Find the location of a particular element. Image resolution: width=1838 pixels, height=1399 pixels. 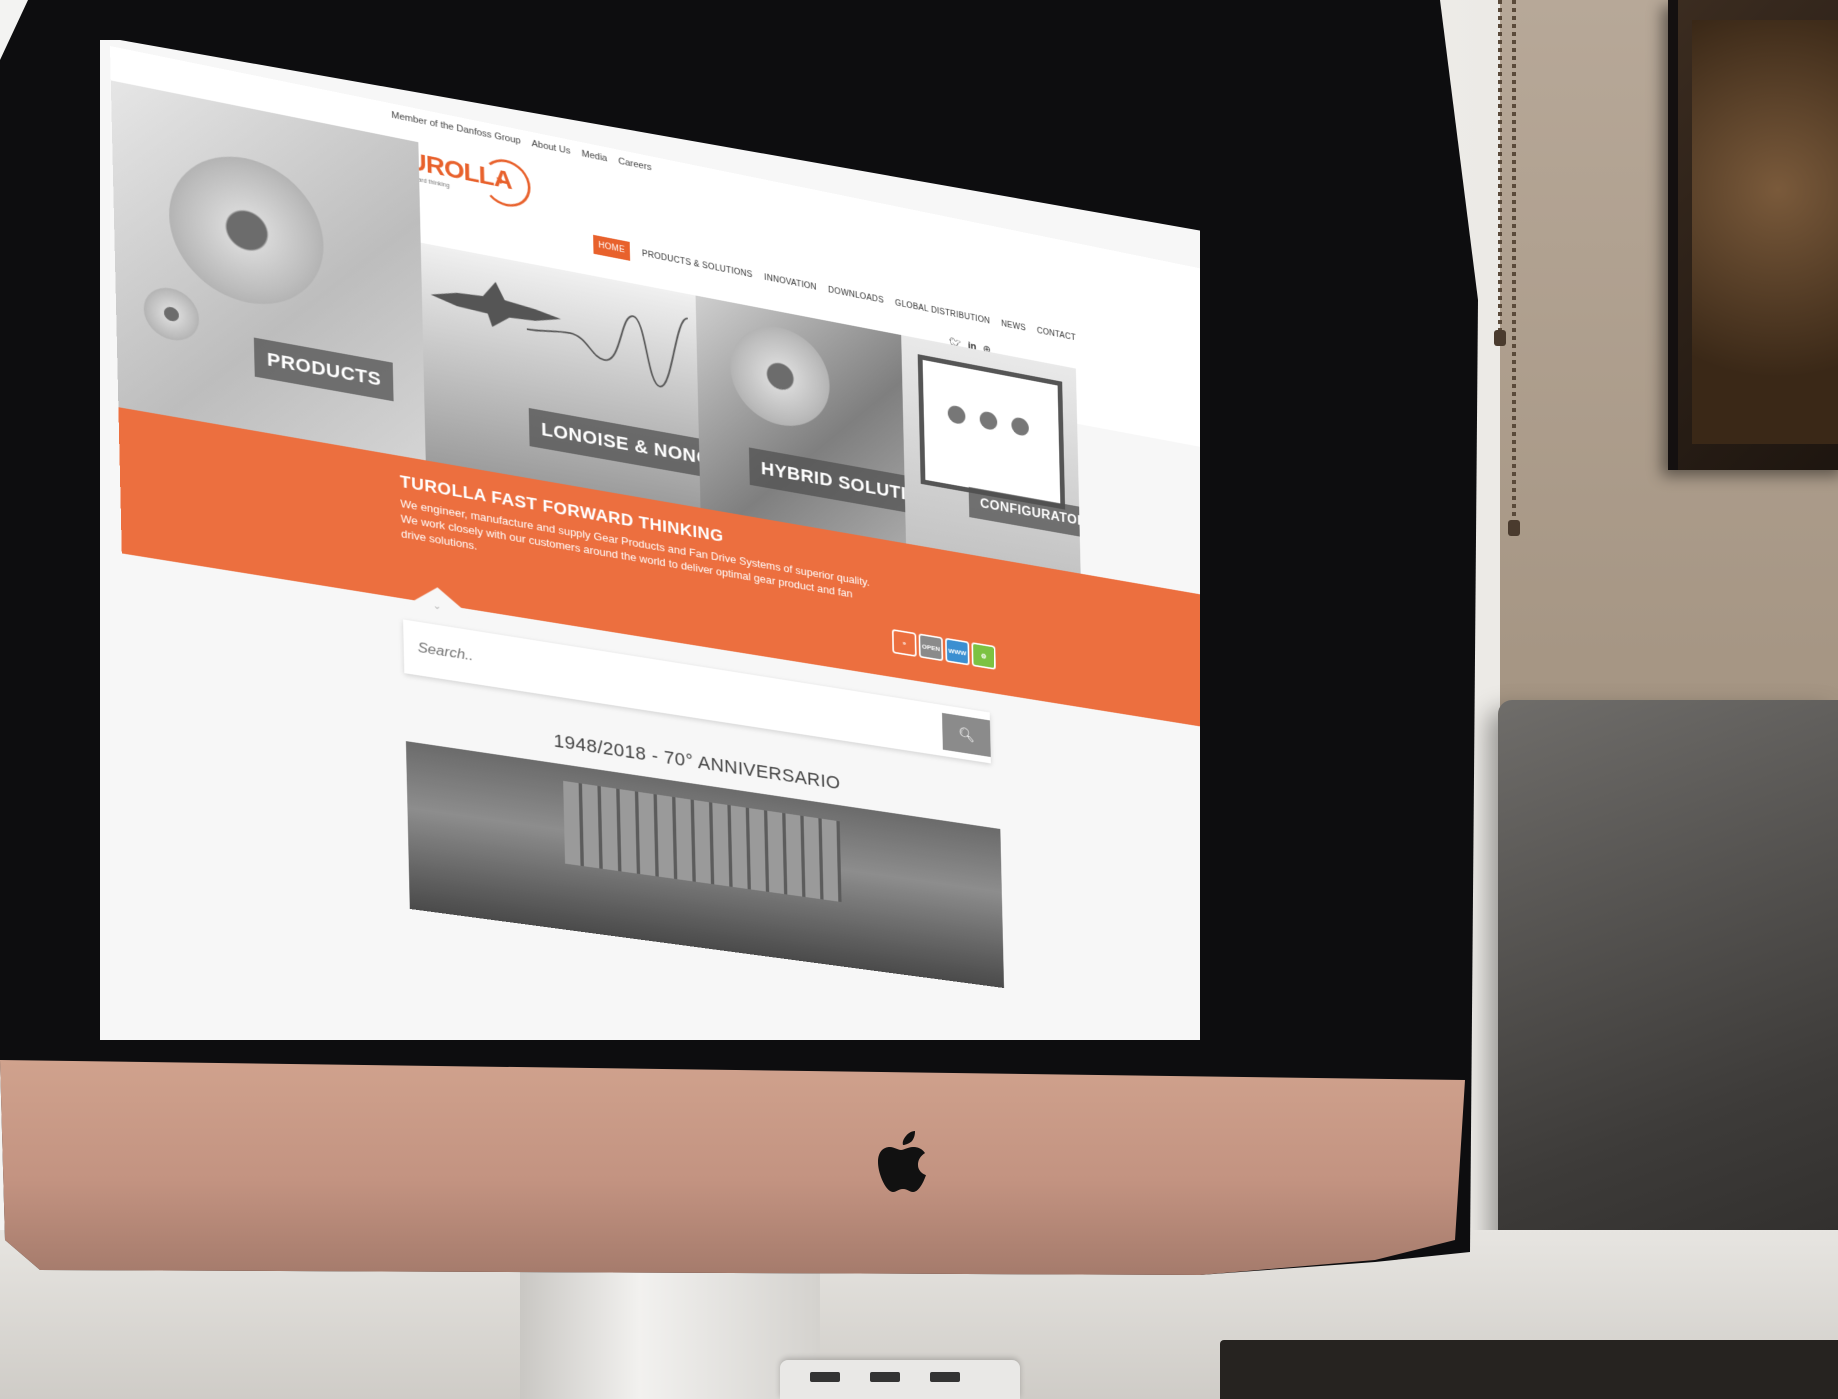

member-link: About Us is located at coordinates (550, 148).